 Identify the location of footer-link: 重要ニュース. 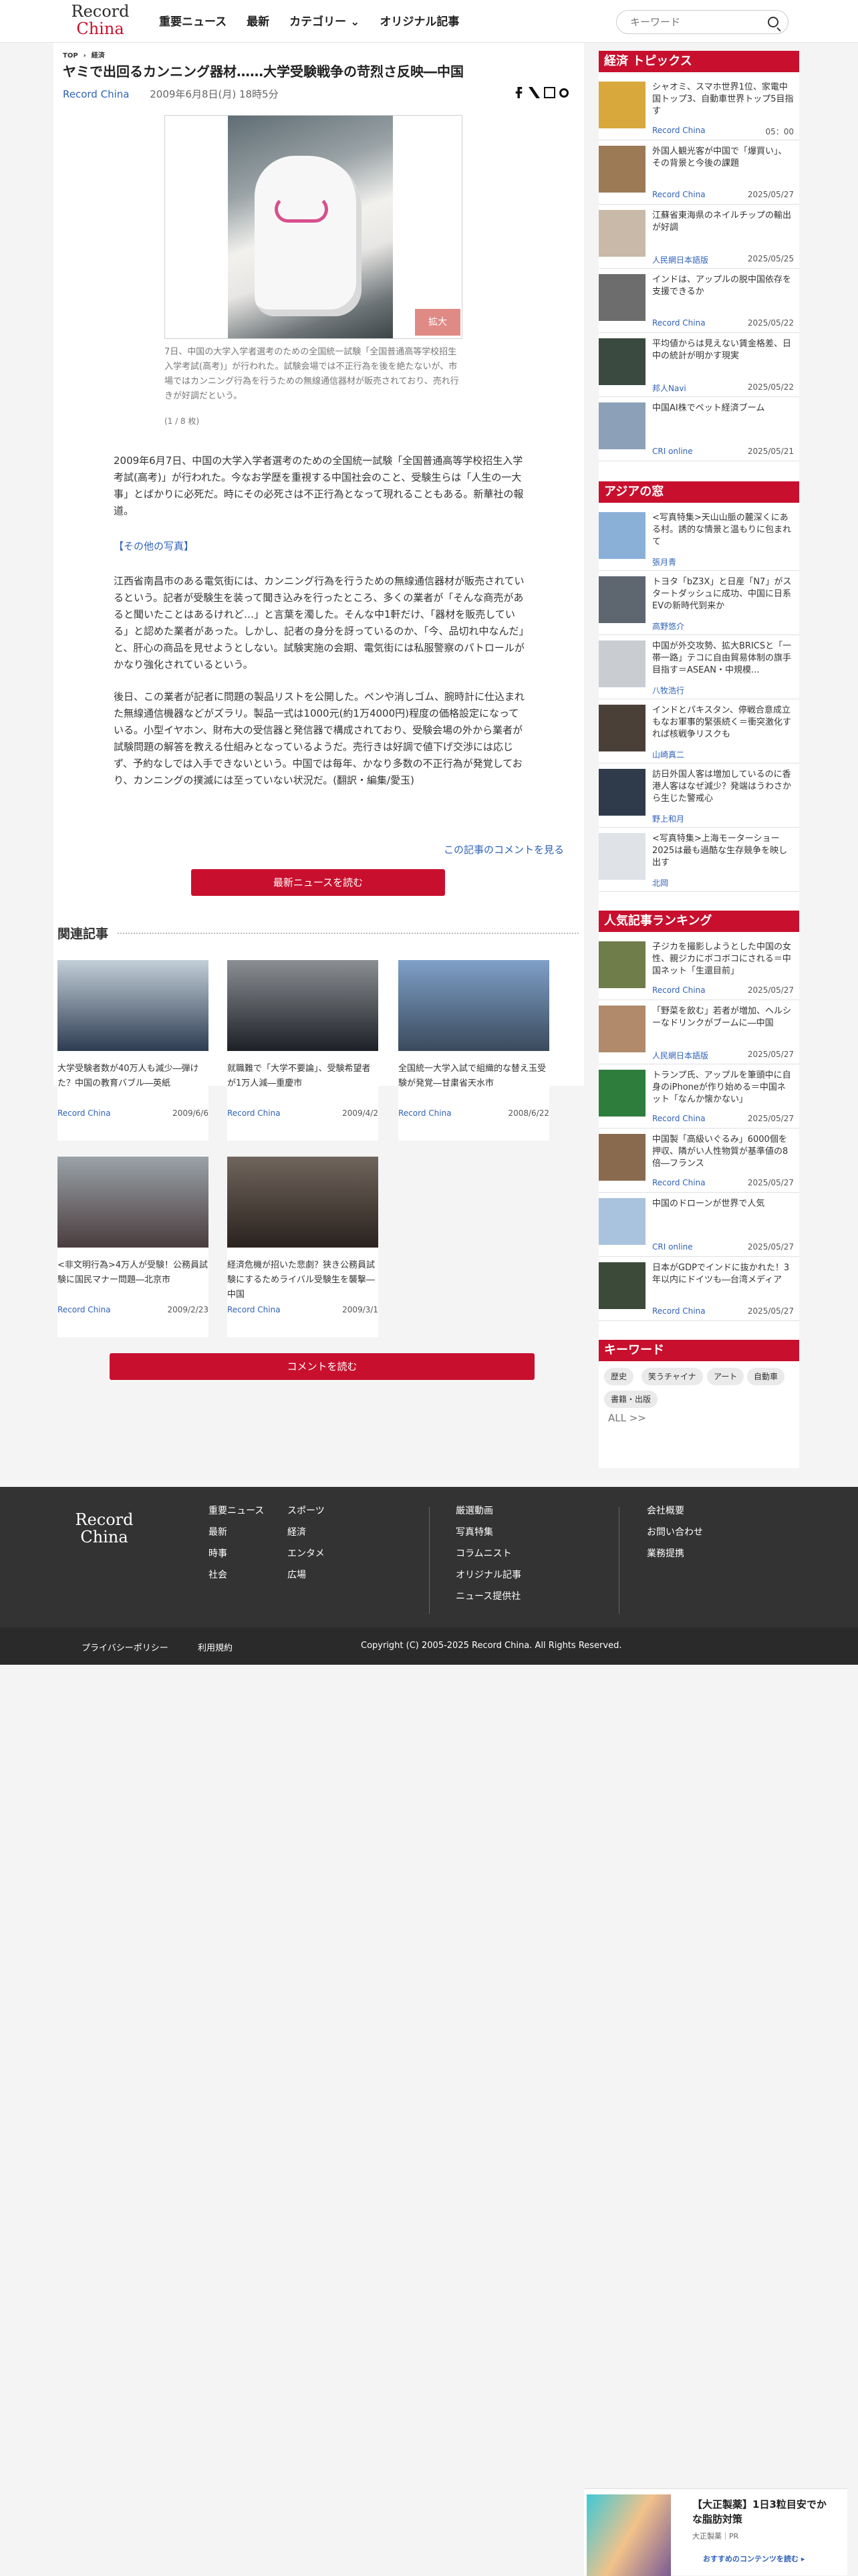
(236, 1511).